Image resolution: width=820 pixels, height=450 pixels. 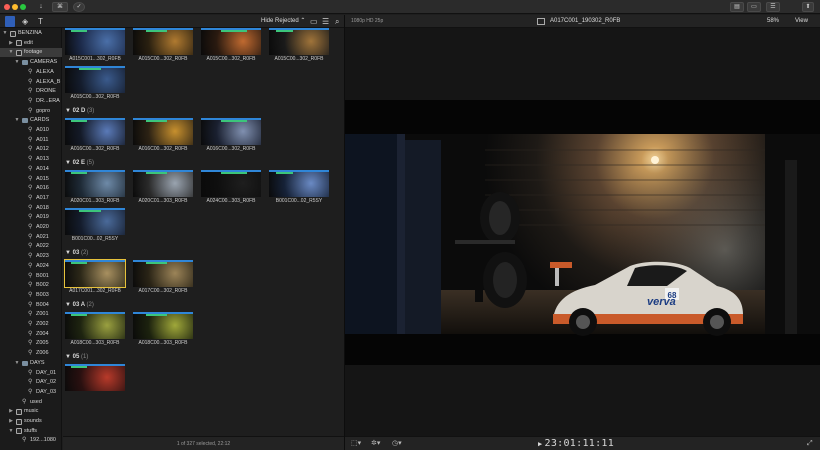 What do you see at coordinates (31, 179) in the screenshot?
I see `sidebar-item: ⚲ A015` at bounding box center [31, 179].